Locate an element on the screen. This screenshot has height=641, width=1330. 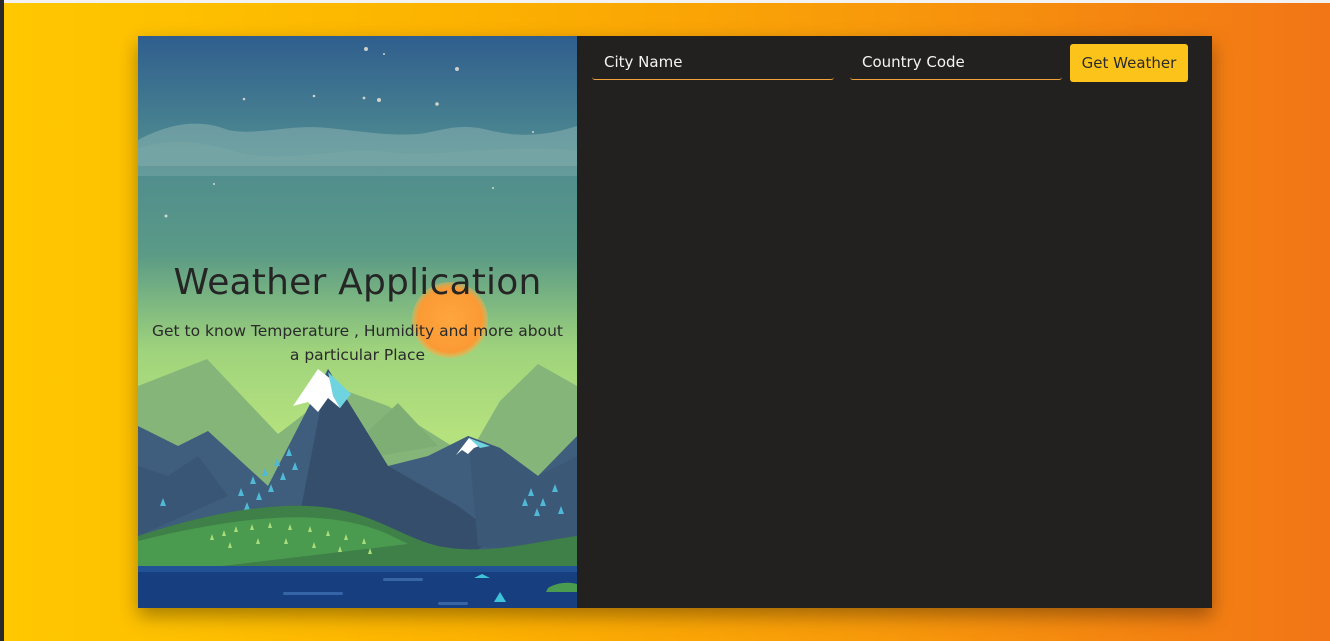
get-weather-button: Get Weather is located at coordinates (1129, 63).